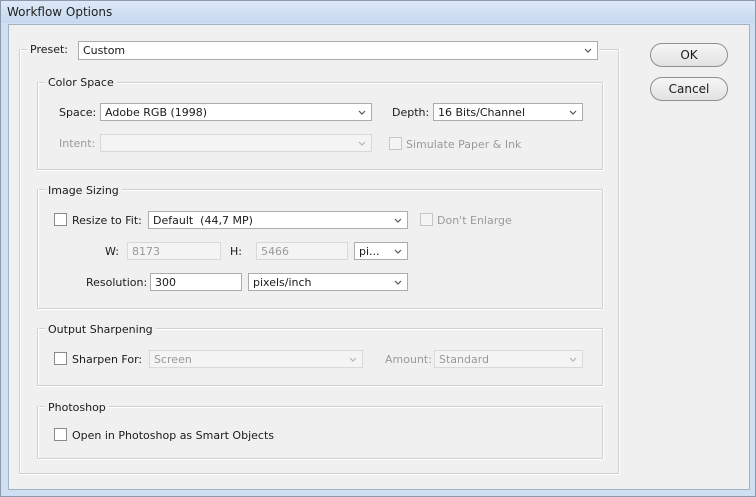 The image size is (756, 497). Describe the element at coordinates (236, 143) in the screenshot. I see `intent-dropdown` at that location.